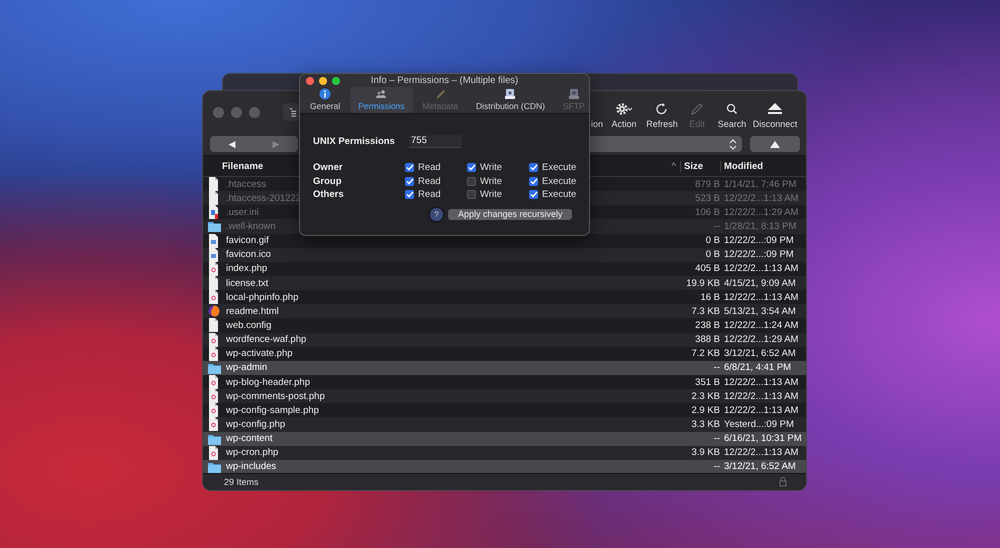 The height and width of the screenshot is (548, 1000). Describe the element at coordinates (354, 141) in the screenshot. I see `field-label: UNIX Permissions` at that location.